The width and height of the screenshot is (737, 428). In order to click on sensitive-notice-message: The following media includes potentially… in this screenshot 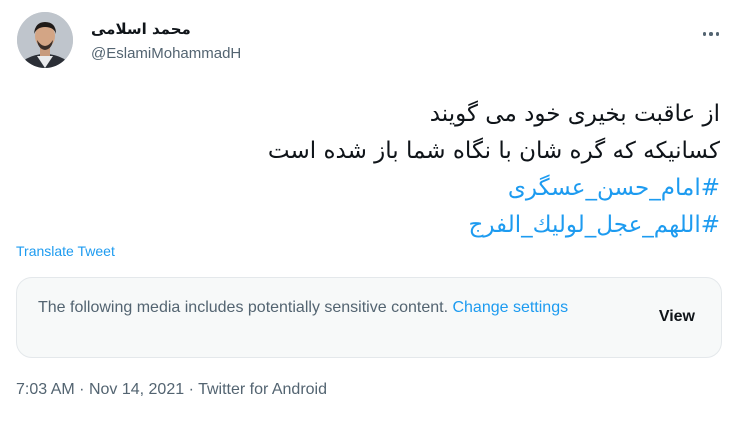, I will do `click(243, 307)`.